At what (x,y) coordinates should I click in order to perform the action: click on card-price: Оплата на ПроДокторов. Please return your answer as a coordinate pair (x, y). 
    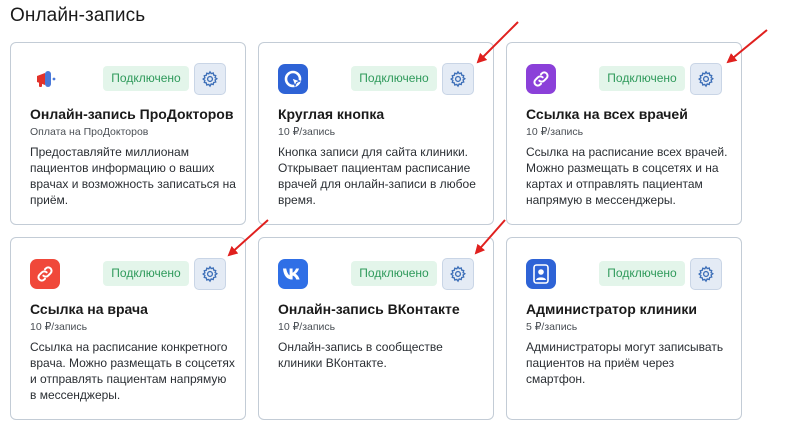
    Looking at the image, I should click on (89, 132).